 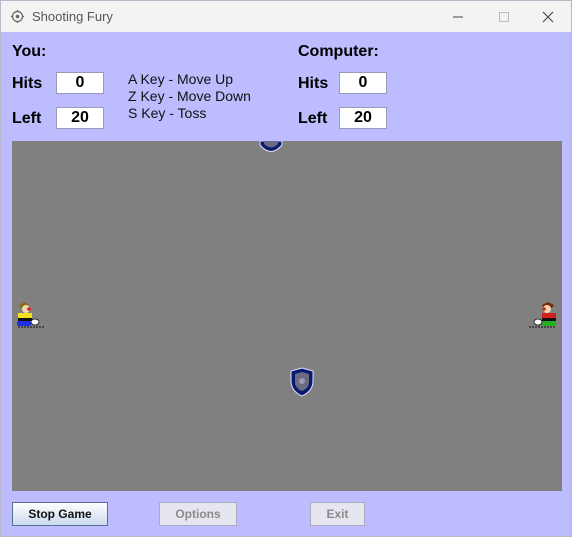 I want to click on computer-left-value: 20, so click(x=363, y=118).